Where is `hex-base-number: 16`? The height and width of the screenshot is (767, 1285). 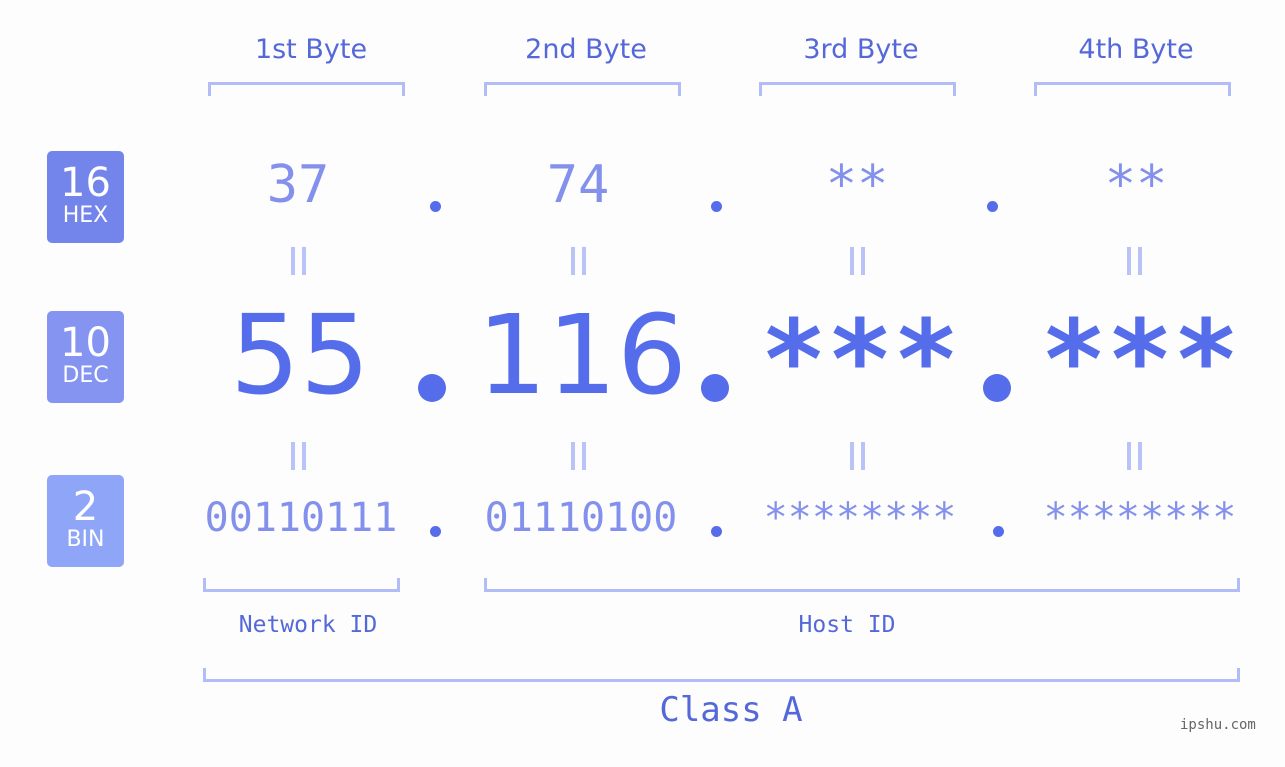 hex-base-number: 16 is located at coordinates (85, 183).